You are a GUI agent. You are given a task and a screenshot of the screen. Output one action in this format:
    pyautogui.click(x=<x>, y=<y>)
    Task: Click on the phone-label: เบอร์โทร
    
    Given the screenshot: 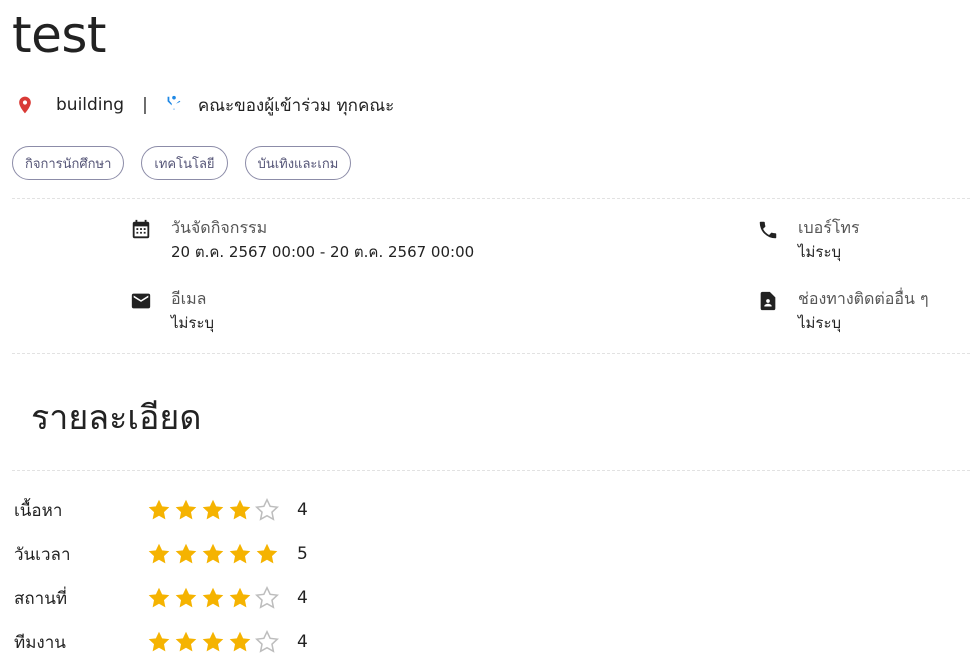 What is the action you would take?
    pyautogui.click(x=829, y=227)
    